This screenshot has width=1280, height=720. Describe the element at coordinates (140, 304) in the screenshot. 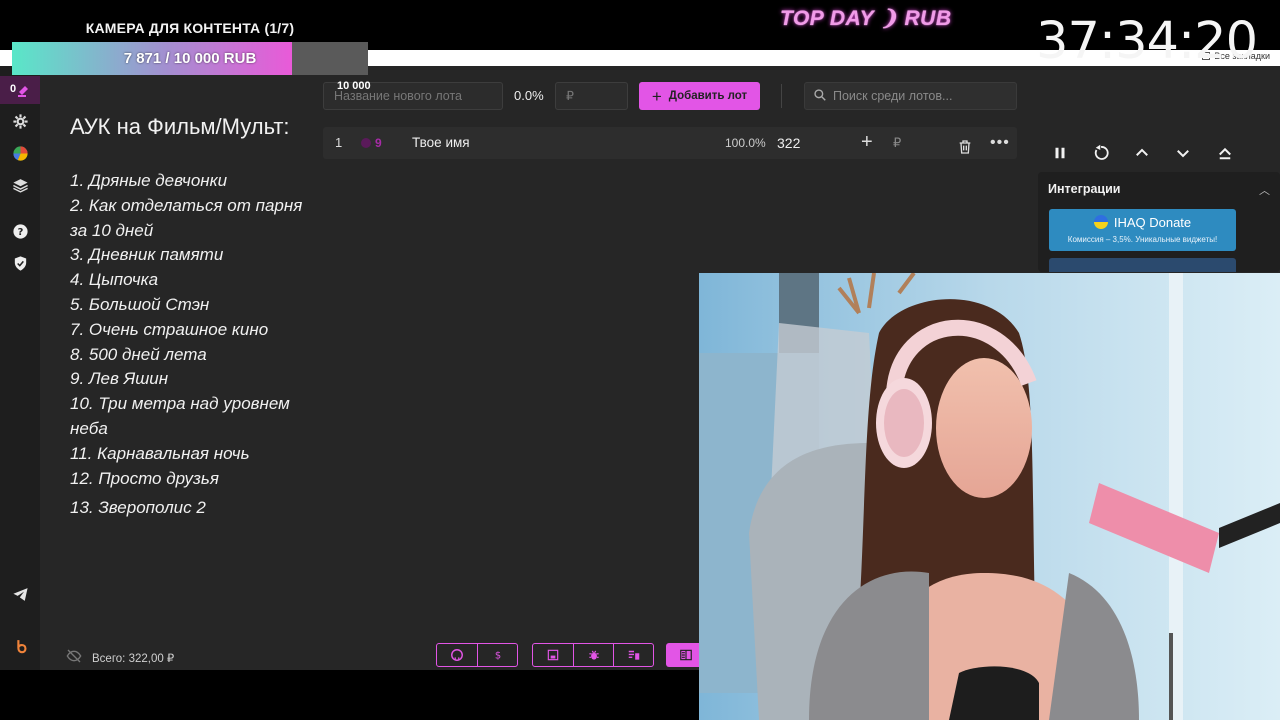

I see `list-item: 5. Большой Стэн` at that location.